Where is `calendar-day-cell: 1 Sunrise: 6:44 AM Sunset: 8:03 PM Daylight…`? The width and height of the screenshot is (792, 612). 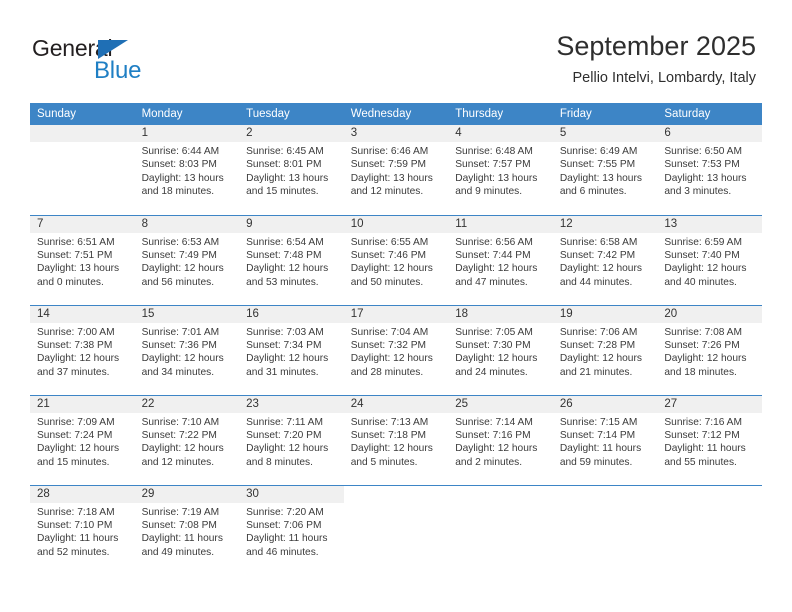 calendar-day-cell: 1 Sunrise: 6:44 AM Sunset: 8:03 PM Daylight… is located at coordinates (187, 170).